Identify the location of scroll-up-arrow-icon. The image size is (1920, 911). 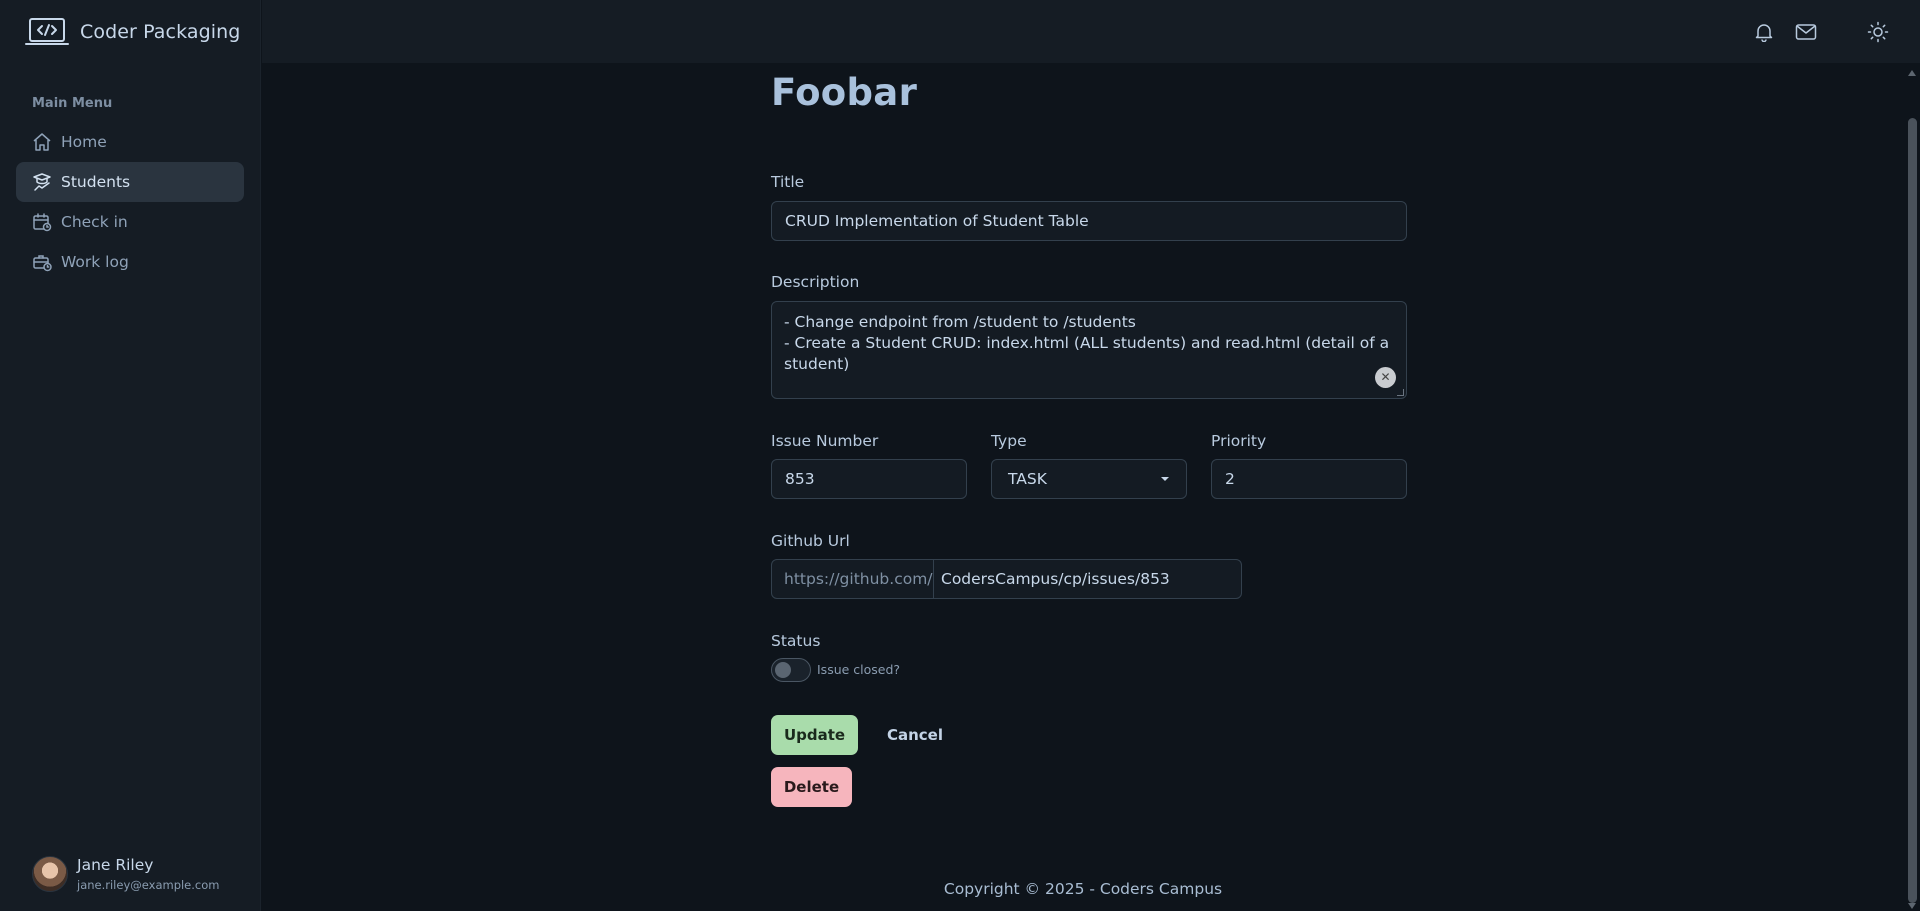
(1912, 73).